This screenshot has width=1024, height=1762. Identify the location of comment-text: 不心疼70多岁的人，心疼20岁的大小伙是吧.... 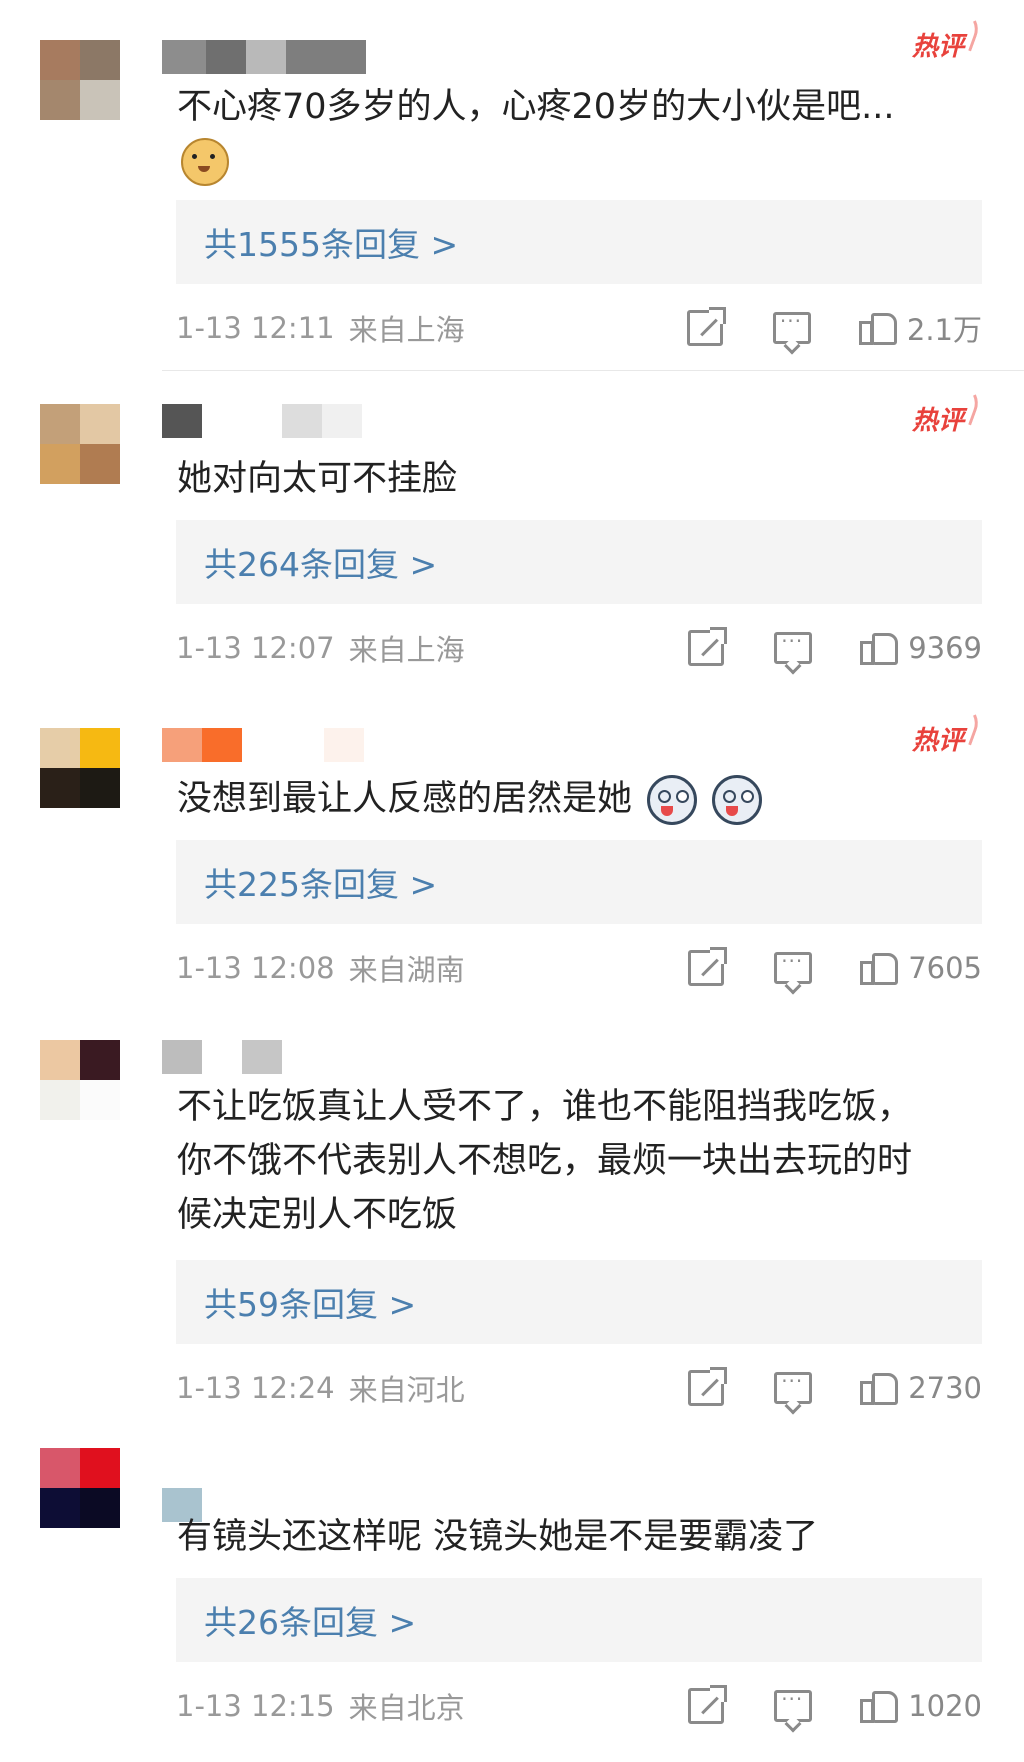
(587, 134).